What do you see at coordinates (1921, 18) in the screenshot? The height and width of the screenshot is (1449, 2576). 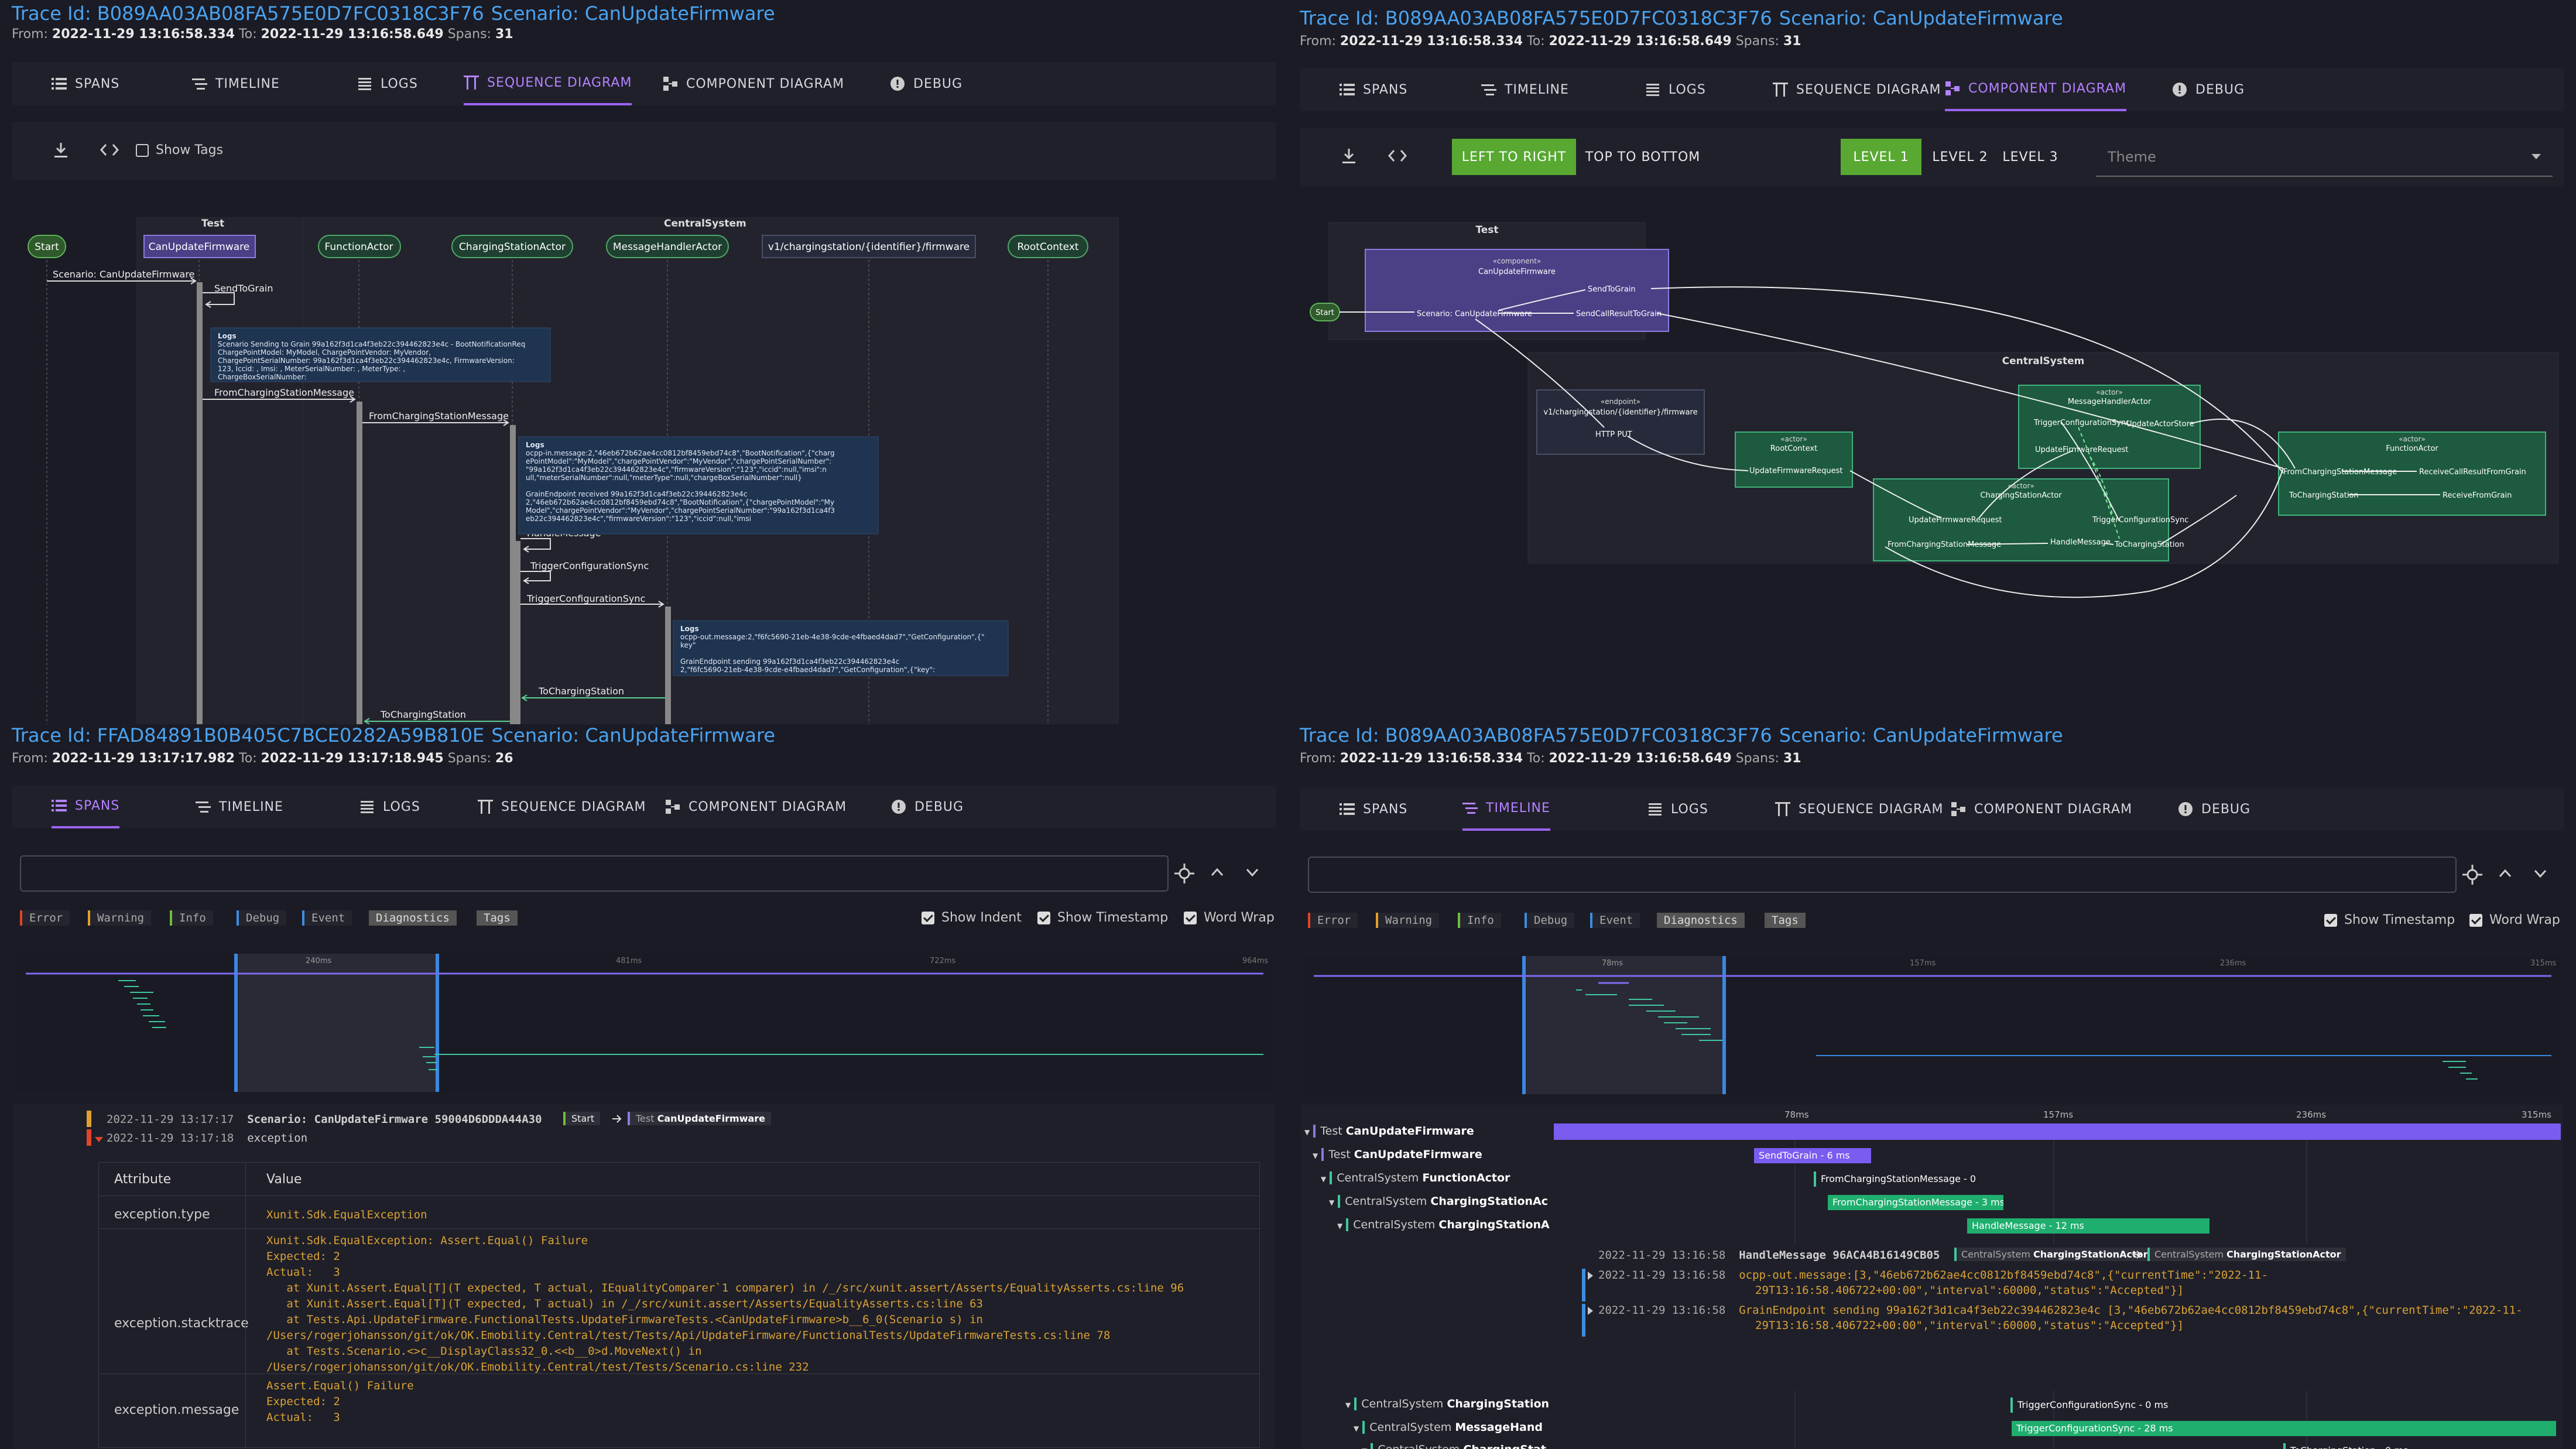 I see `scenario-name: Scenario: CanUpdateFirmware` at bounding box center [1921, 18].